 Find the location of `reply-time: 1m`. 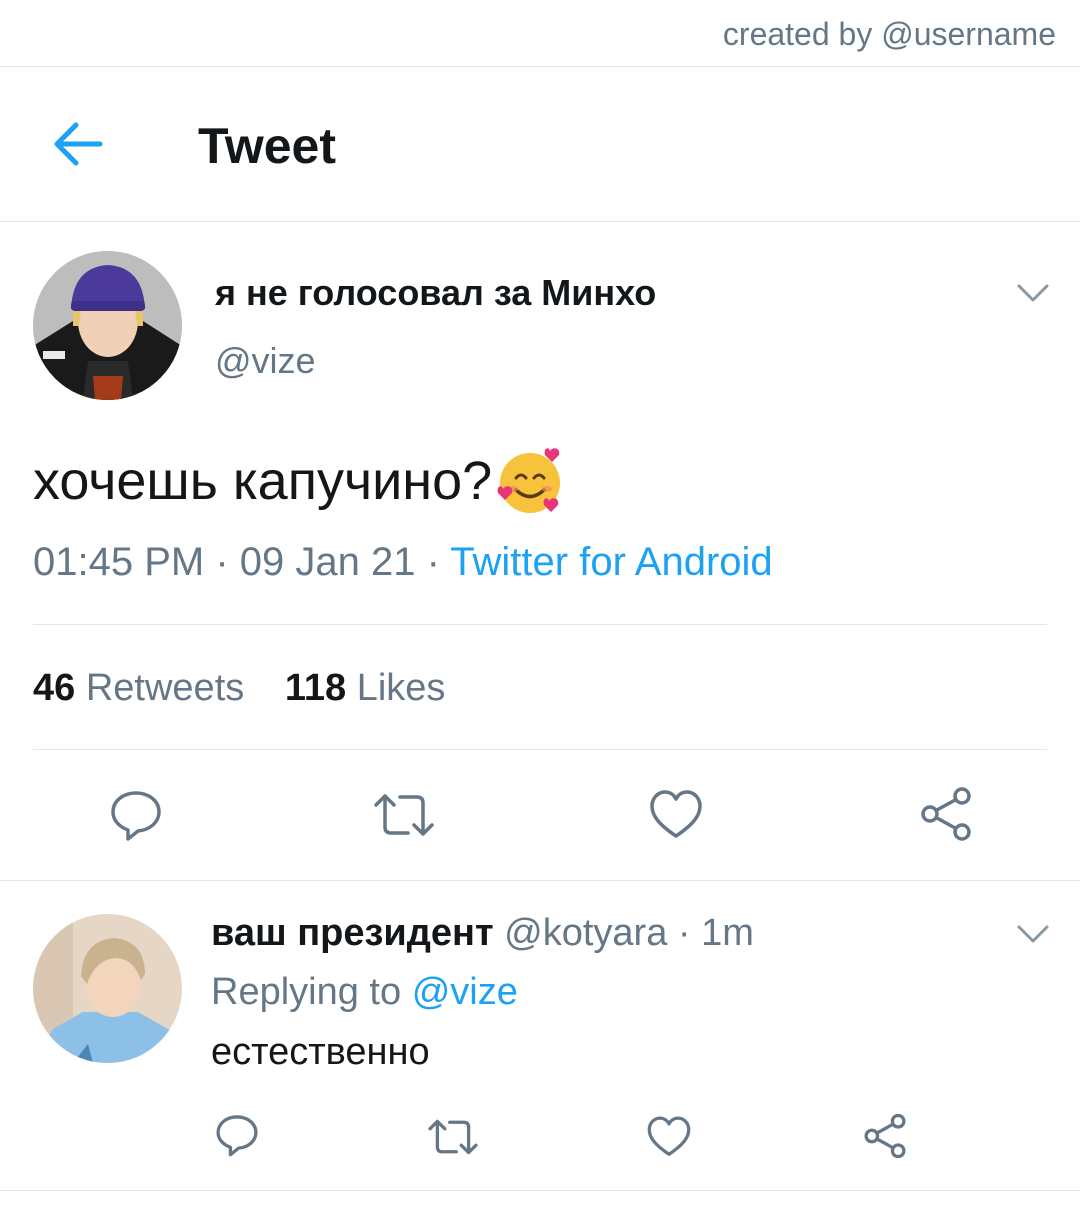

reply-time: 1m is located at coordinates (727, 933).